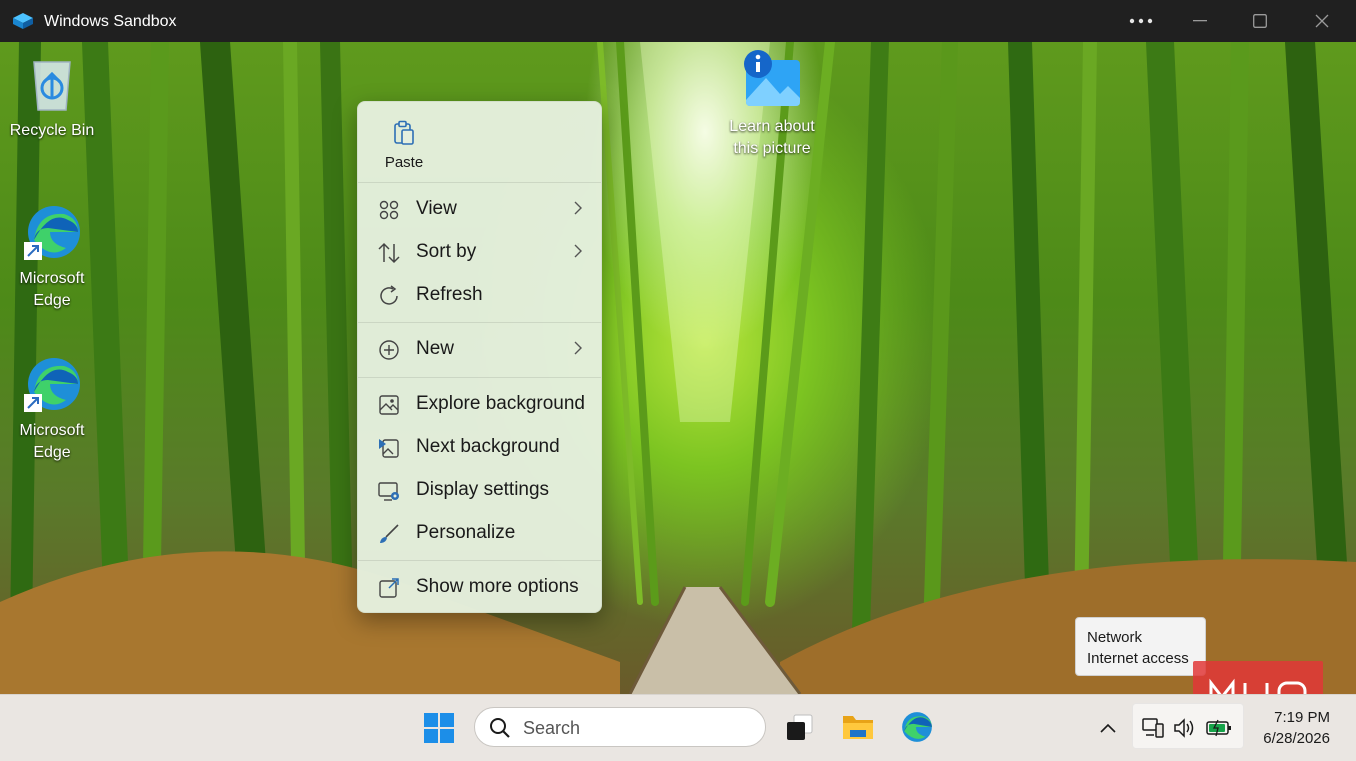 The width and height of the screenshot is (1356, 761). What do you see at coordinates (1138, 658) in the screenshot?
I see `tooltip-detail: Internet access` at bounding box center [1138, 658].